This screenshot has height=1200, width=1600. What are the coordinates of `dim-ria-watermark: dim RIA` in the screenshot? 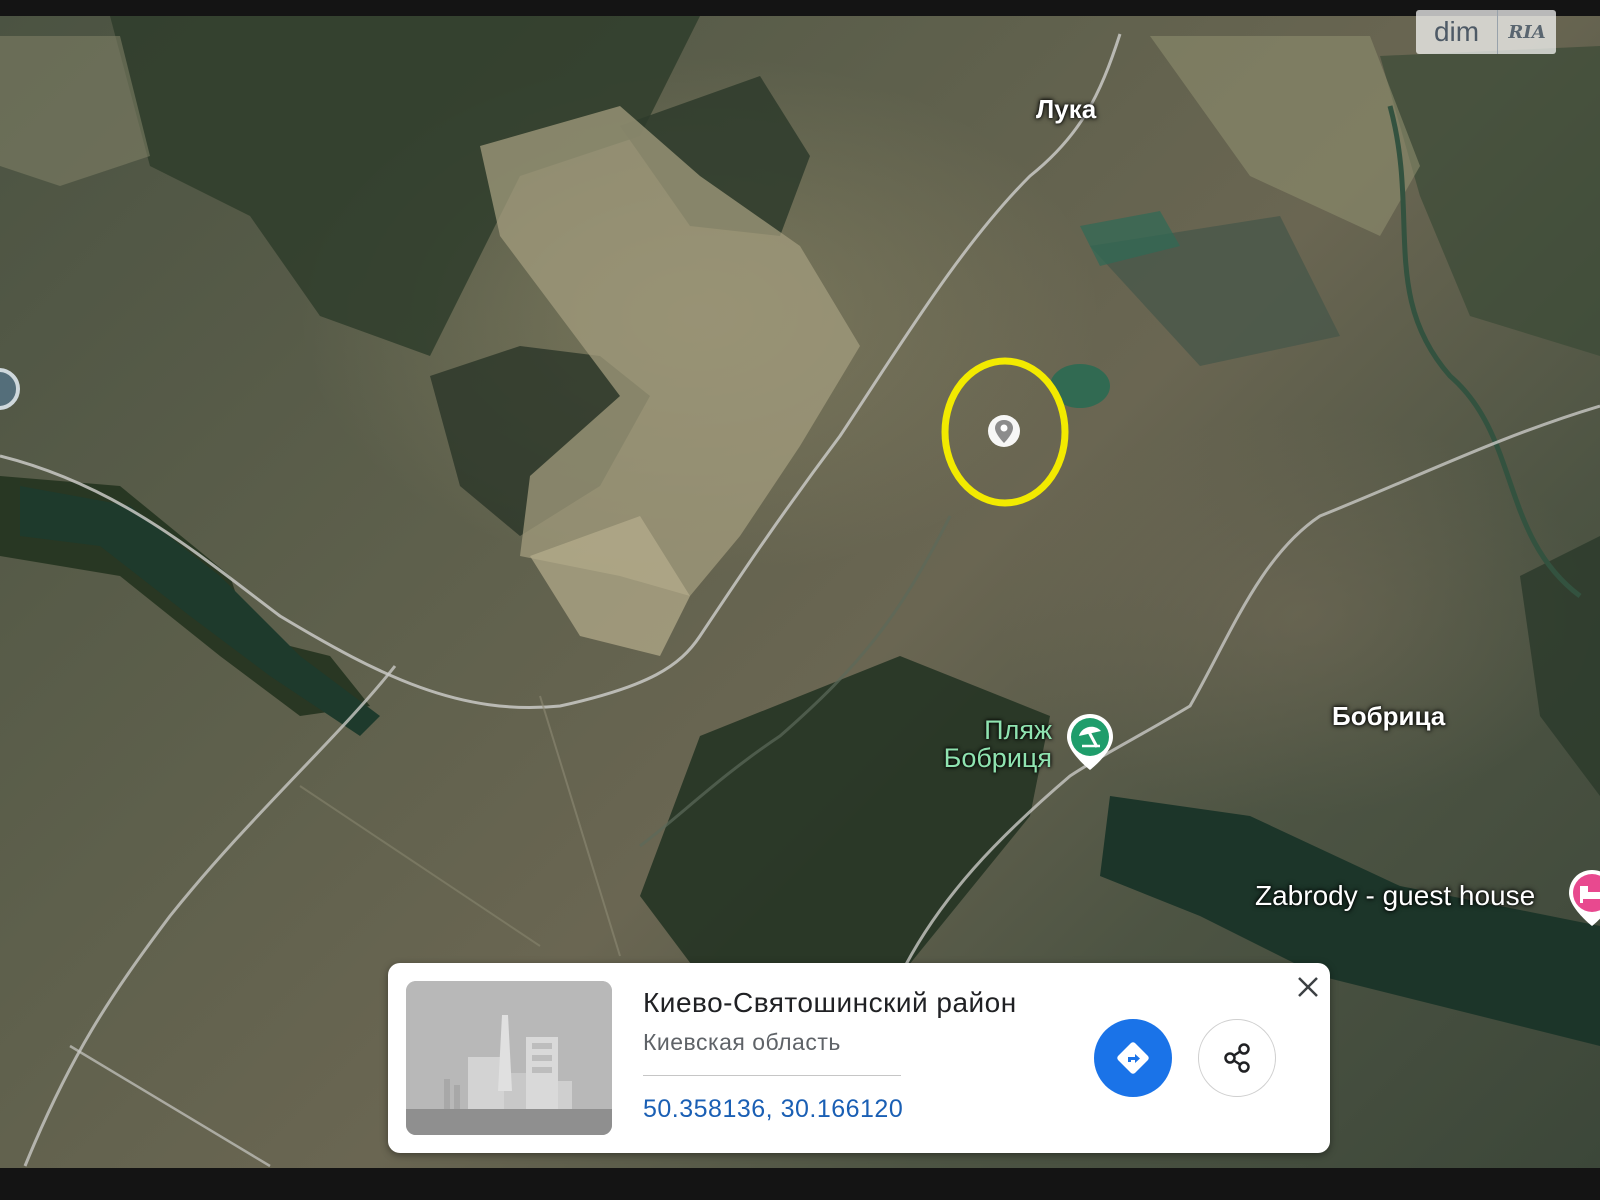 It's located at (1486, 32).